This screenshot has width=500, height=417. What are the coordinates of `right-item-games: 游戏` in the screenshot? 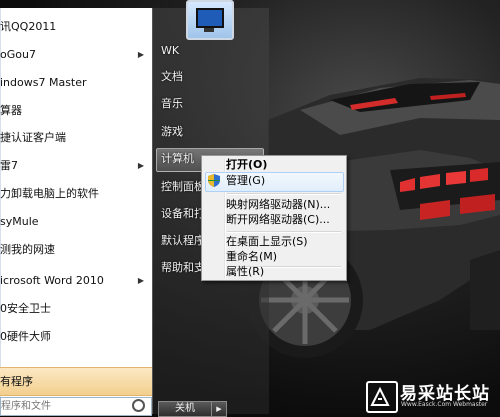 It's located at (172, 132).